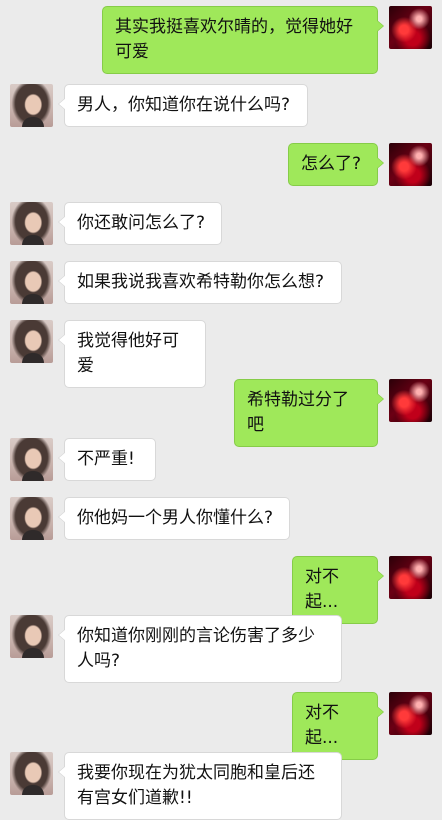 The height and width of the screenshot is (820, 442). I want to click on message-row-incoming: 男人，你知道你在说什么吗?, so click(221, 106).